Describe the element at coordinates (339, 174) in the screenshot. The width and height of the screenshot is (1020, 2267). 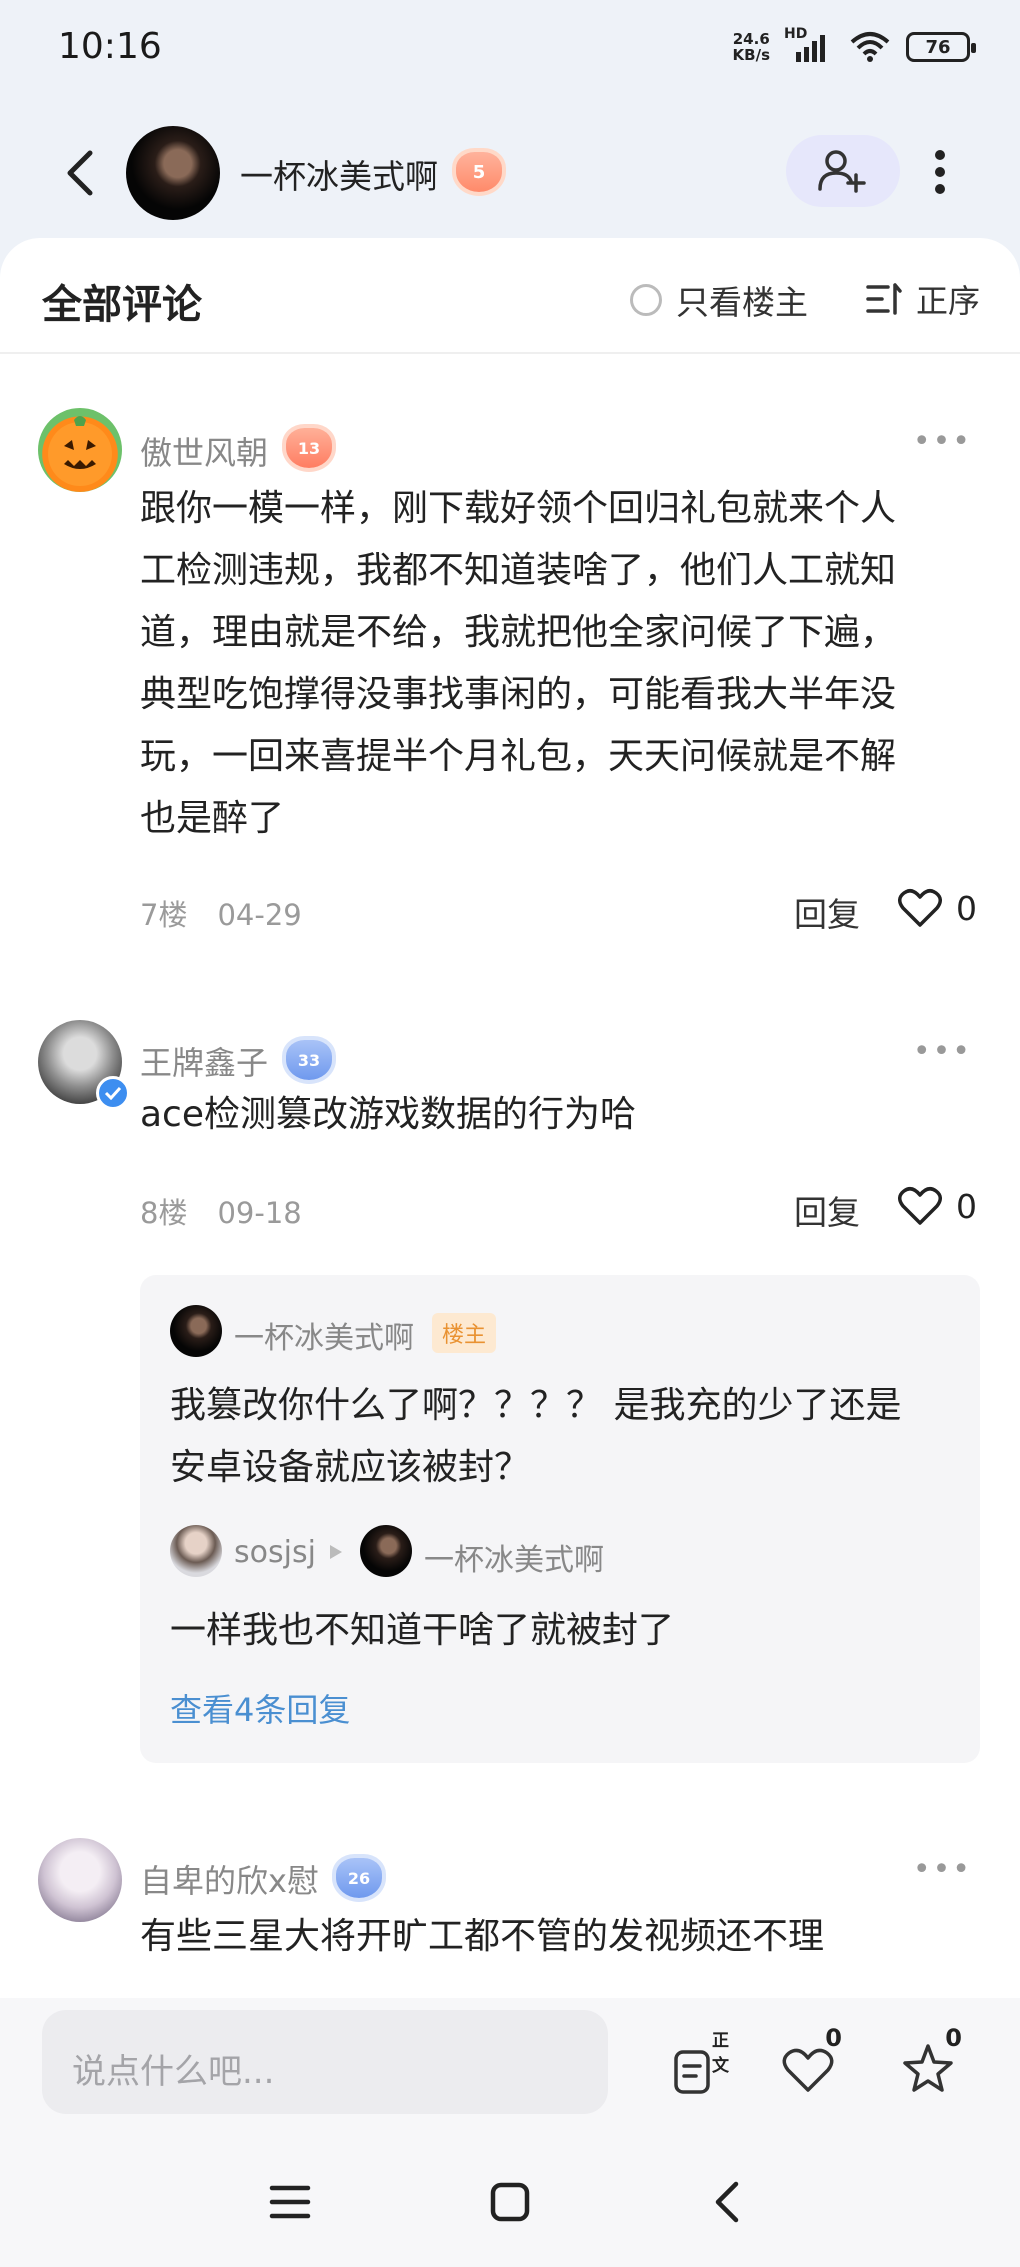
I see `author-name: 一杯冰美式啊` at that location.